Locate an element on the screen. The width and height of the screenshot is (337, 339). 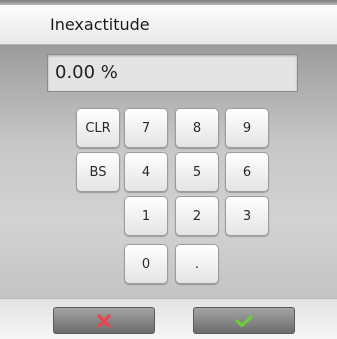
decimal-point-key: . is located at coordinates (197, 264).